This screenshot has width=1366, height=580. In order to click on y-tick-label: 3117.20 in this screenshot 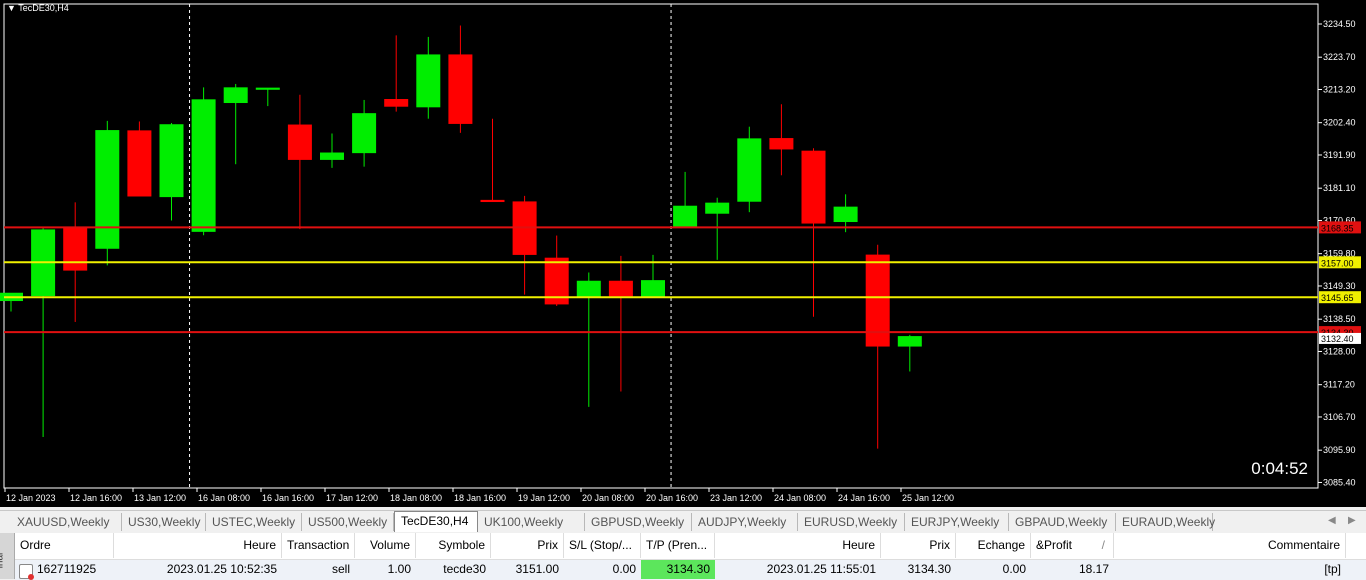, I will do `click(1339, 385)`.